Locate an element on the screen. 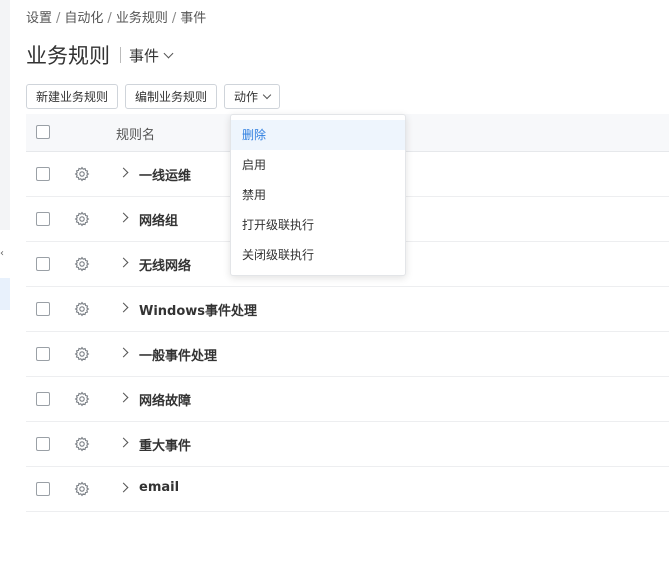 The height and width of the screenshot is (572, 669). rule-name: Windows事件处理 is located at coordinates (198, 309).